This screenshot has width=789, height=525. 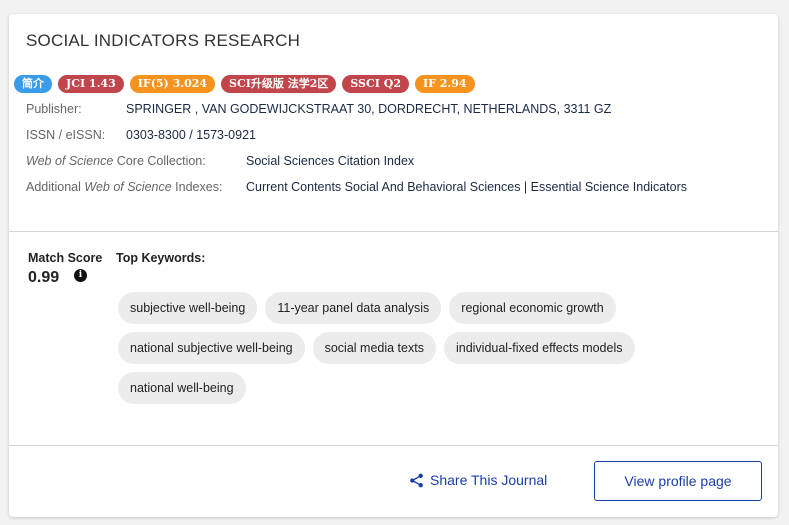 I want to click on keyword-row: national well-being, so click(x=418, y=388).